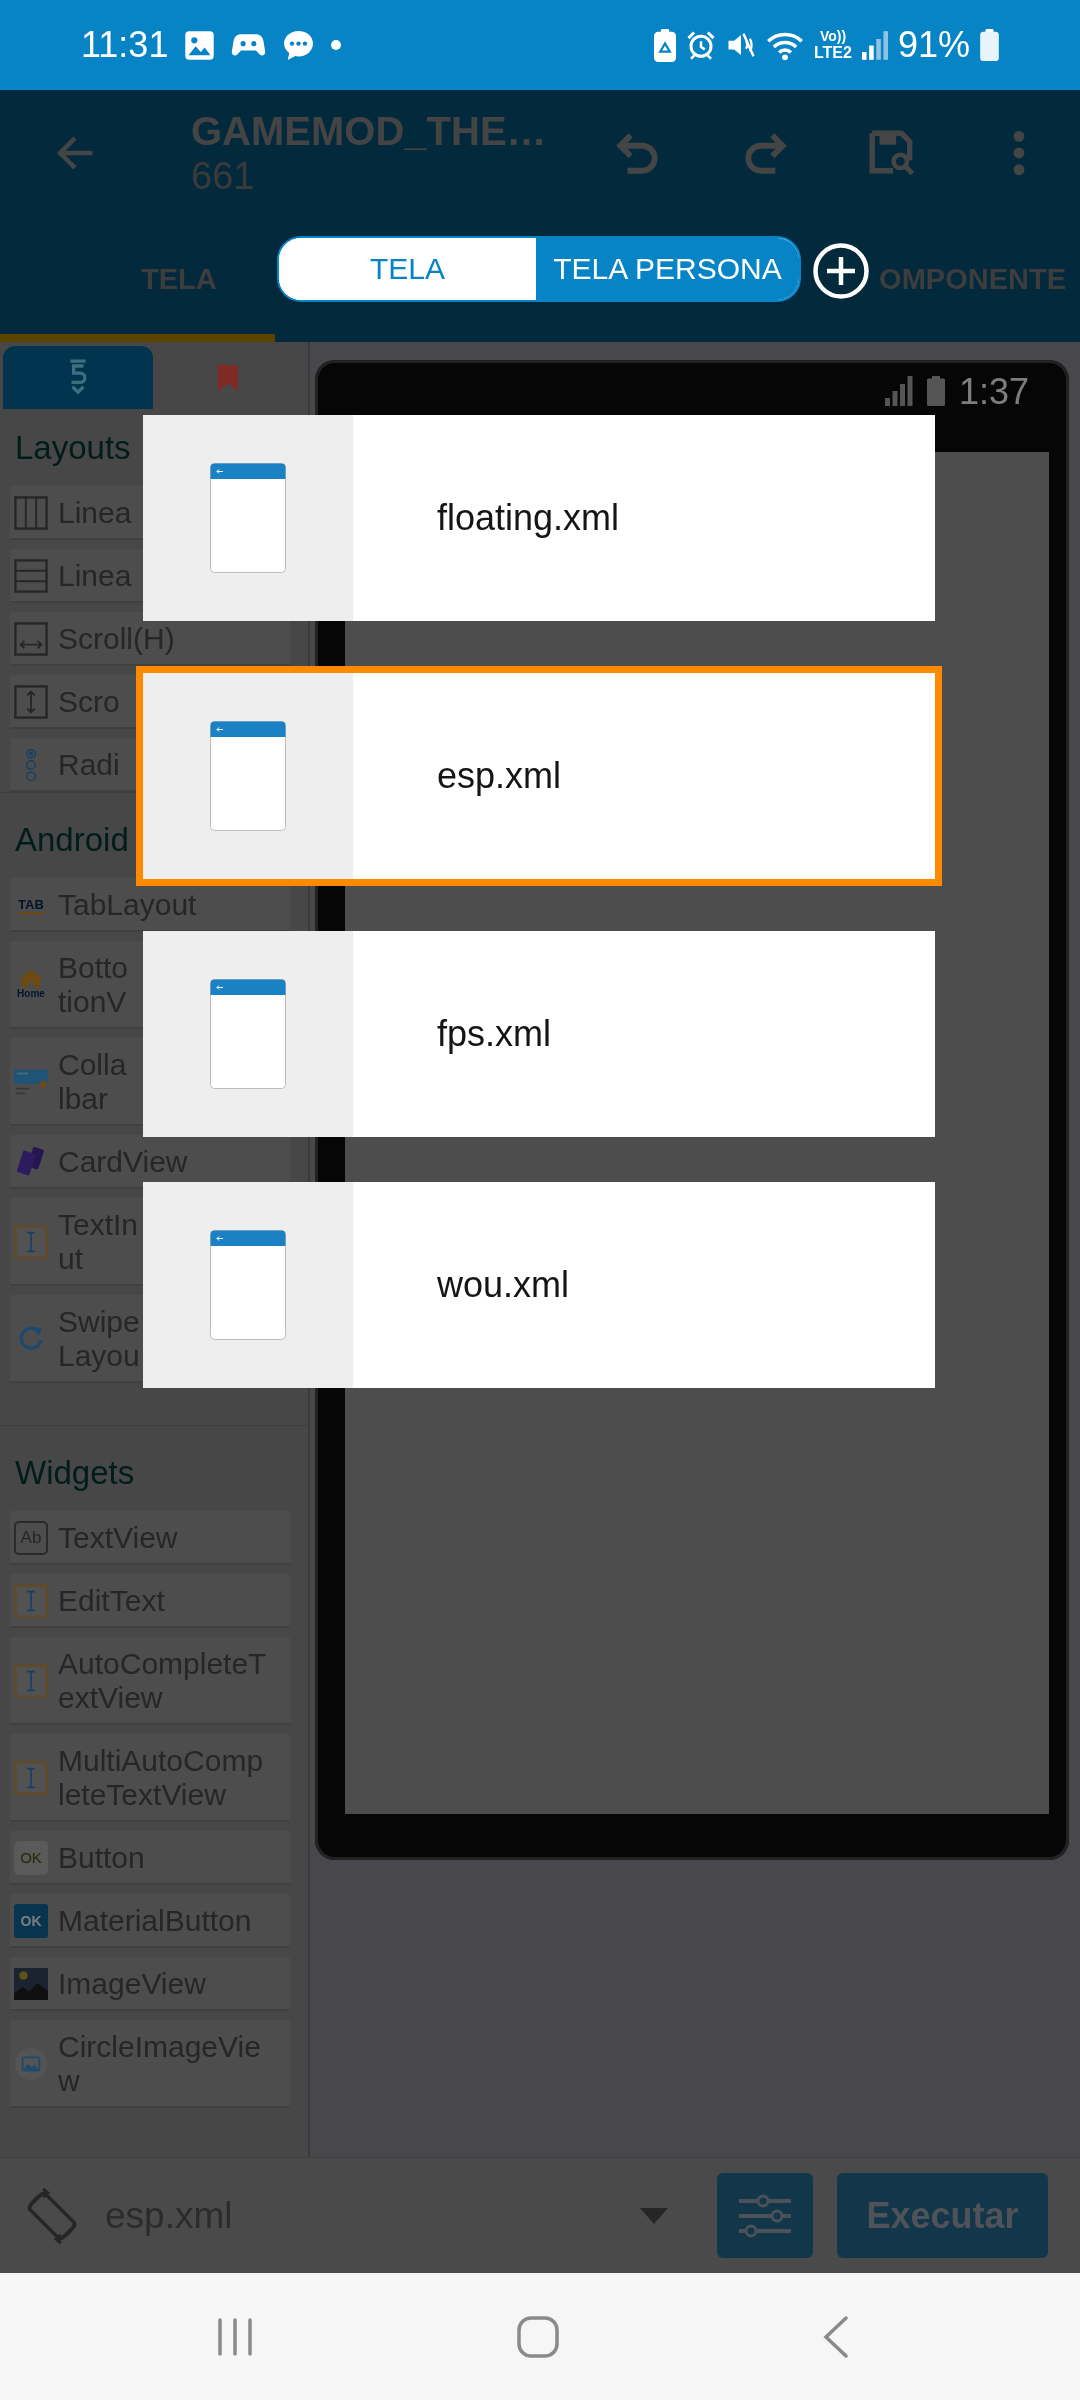 The image size is (1080, 2400). I want to click on battery-percent: 91%, so click(933, 45).